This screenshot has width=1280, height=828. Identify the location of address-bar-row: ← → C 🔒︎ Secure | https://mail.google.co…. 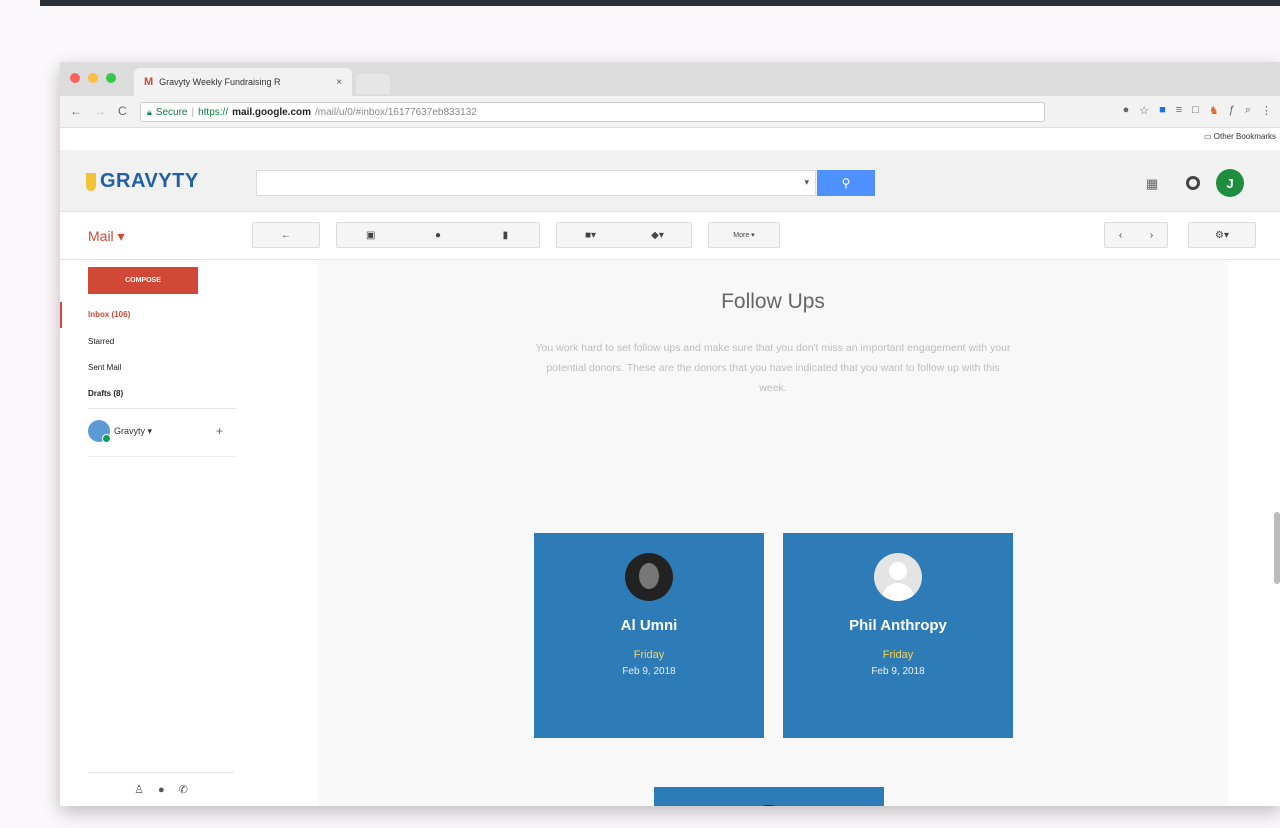
(670, 112).